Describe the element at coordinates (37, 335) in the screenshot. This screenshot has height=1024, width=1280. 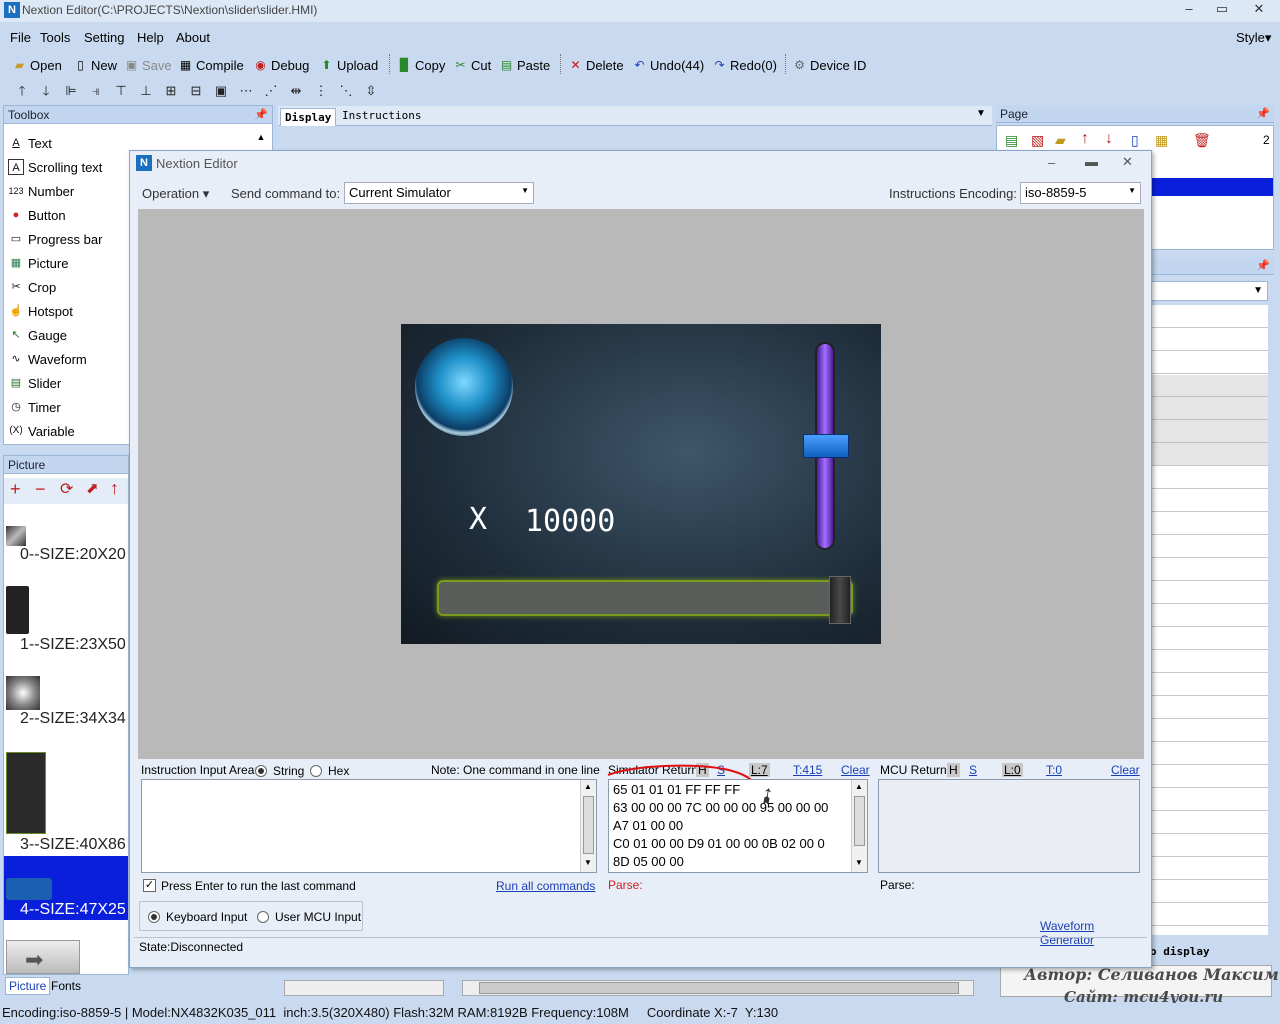
I see `toolbox-item-gauge: ↖ Gauge` at that location.